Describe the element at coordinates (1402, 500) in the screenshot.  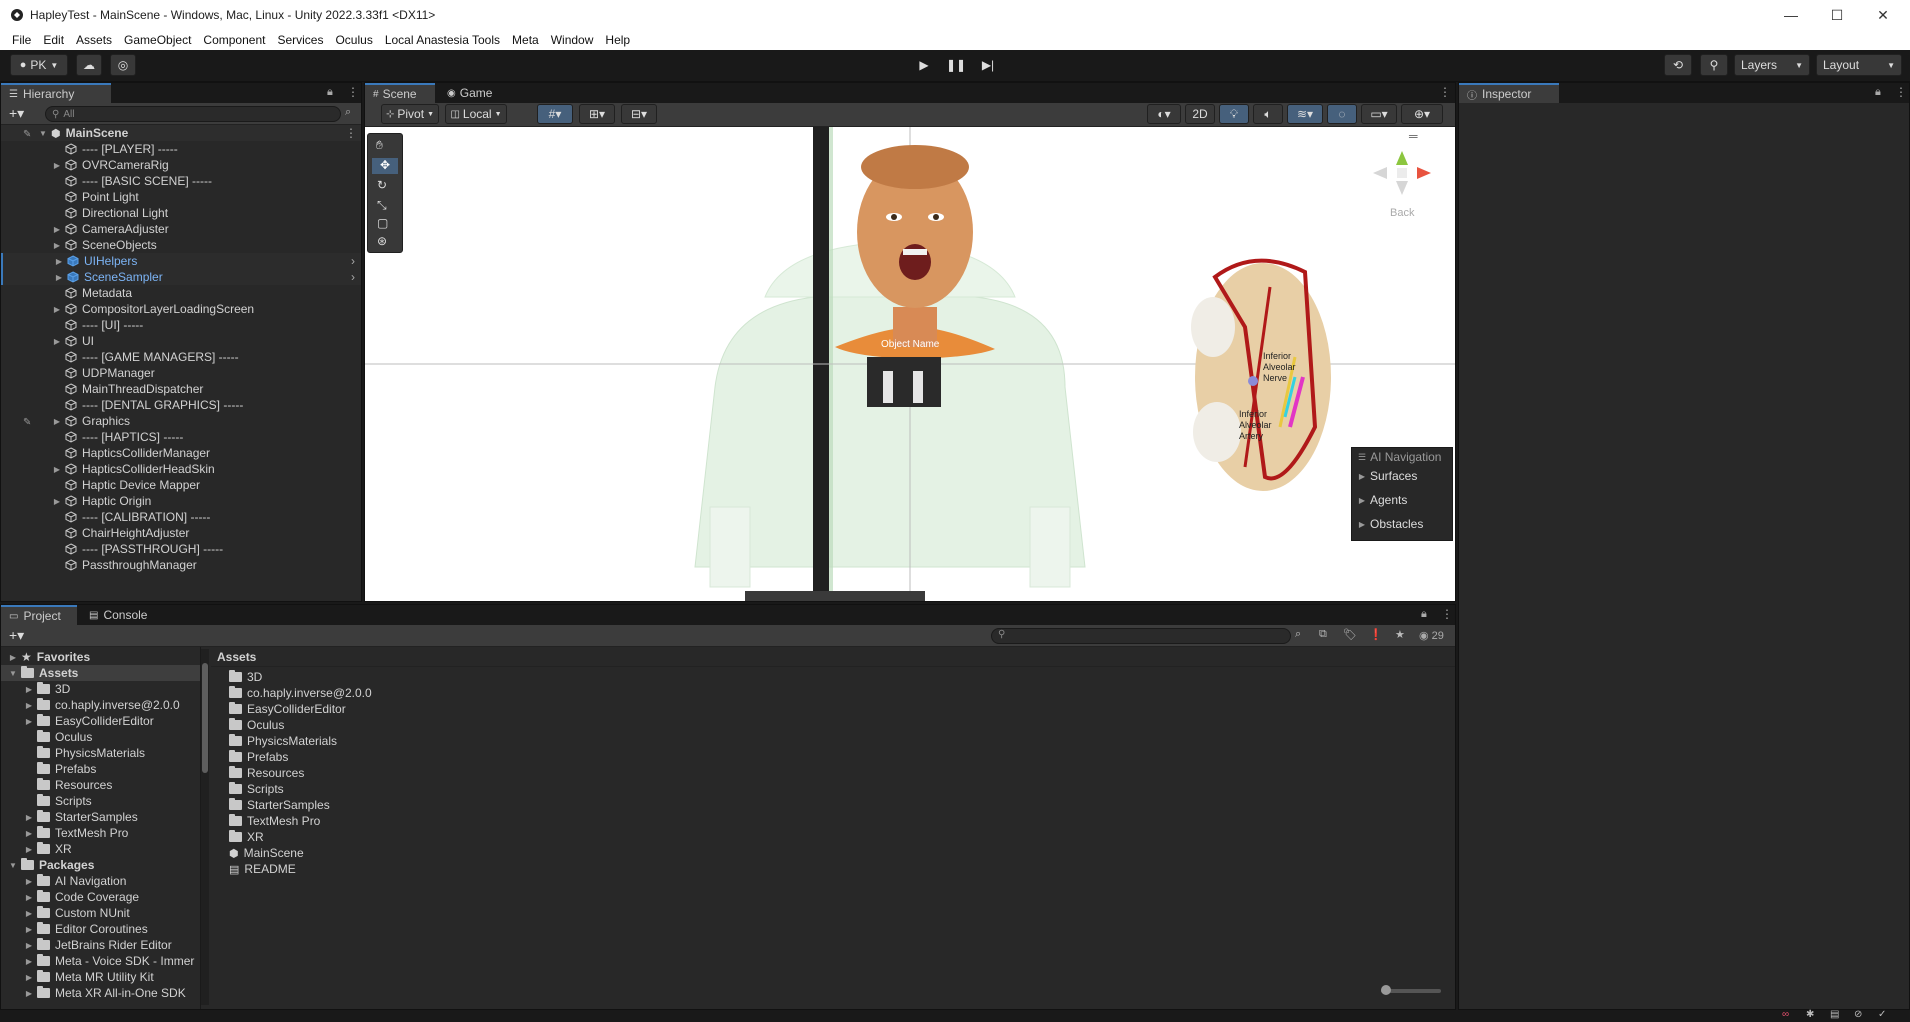
I see `ai-nav-agents: ▶ Agents` at that location.